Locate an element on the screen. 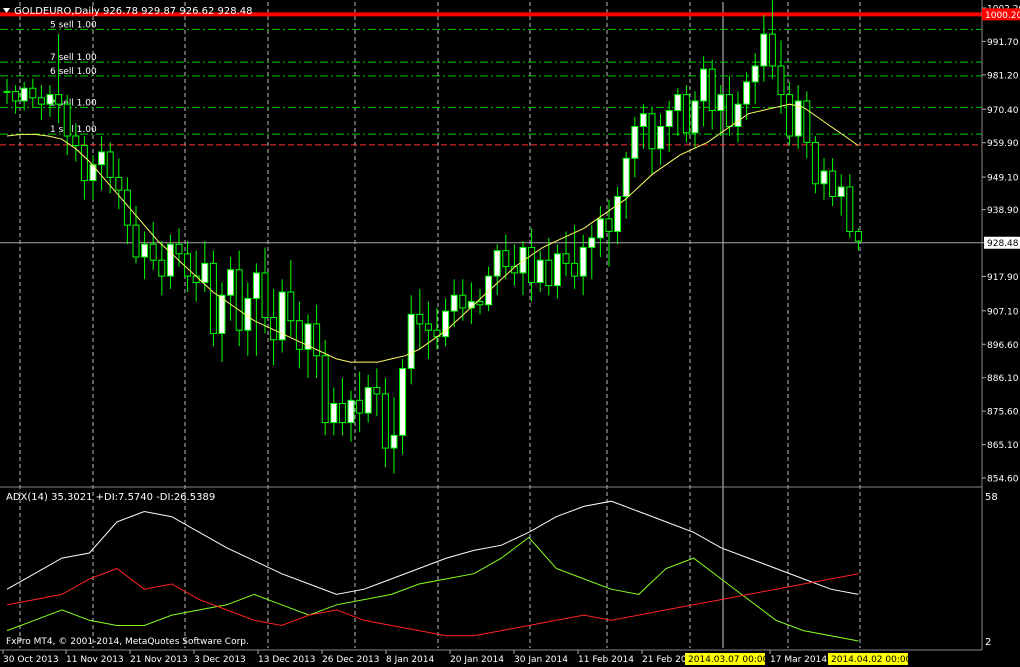  price-tick-label: 949.10 is located at coordinates (1003, 179).